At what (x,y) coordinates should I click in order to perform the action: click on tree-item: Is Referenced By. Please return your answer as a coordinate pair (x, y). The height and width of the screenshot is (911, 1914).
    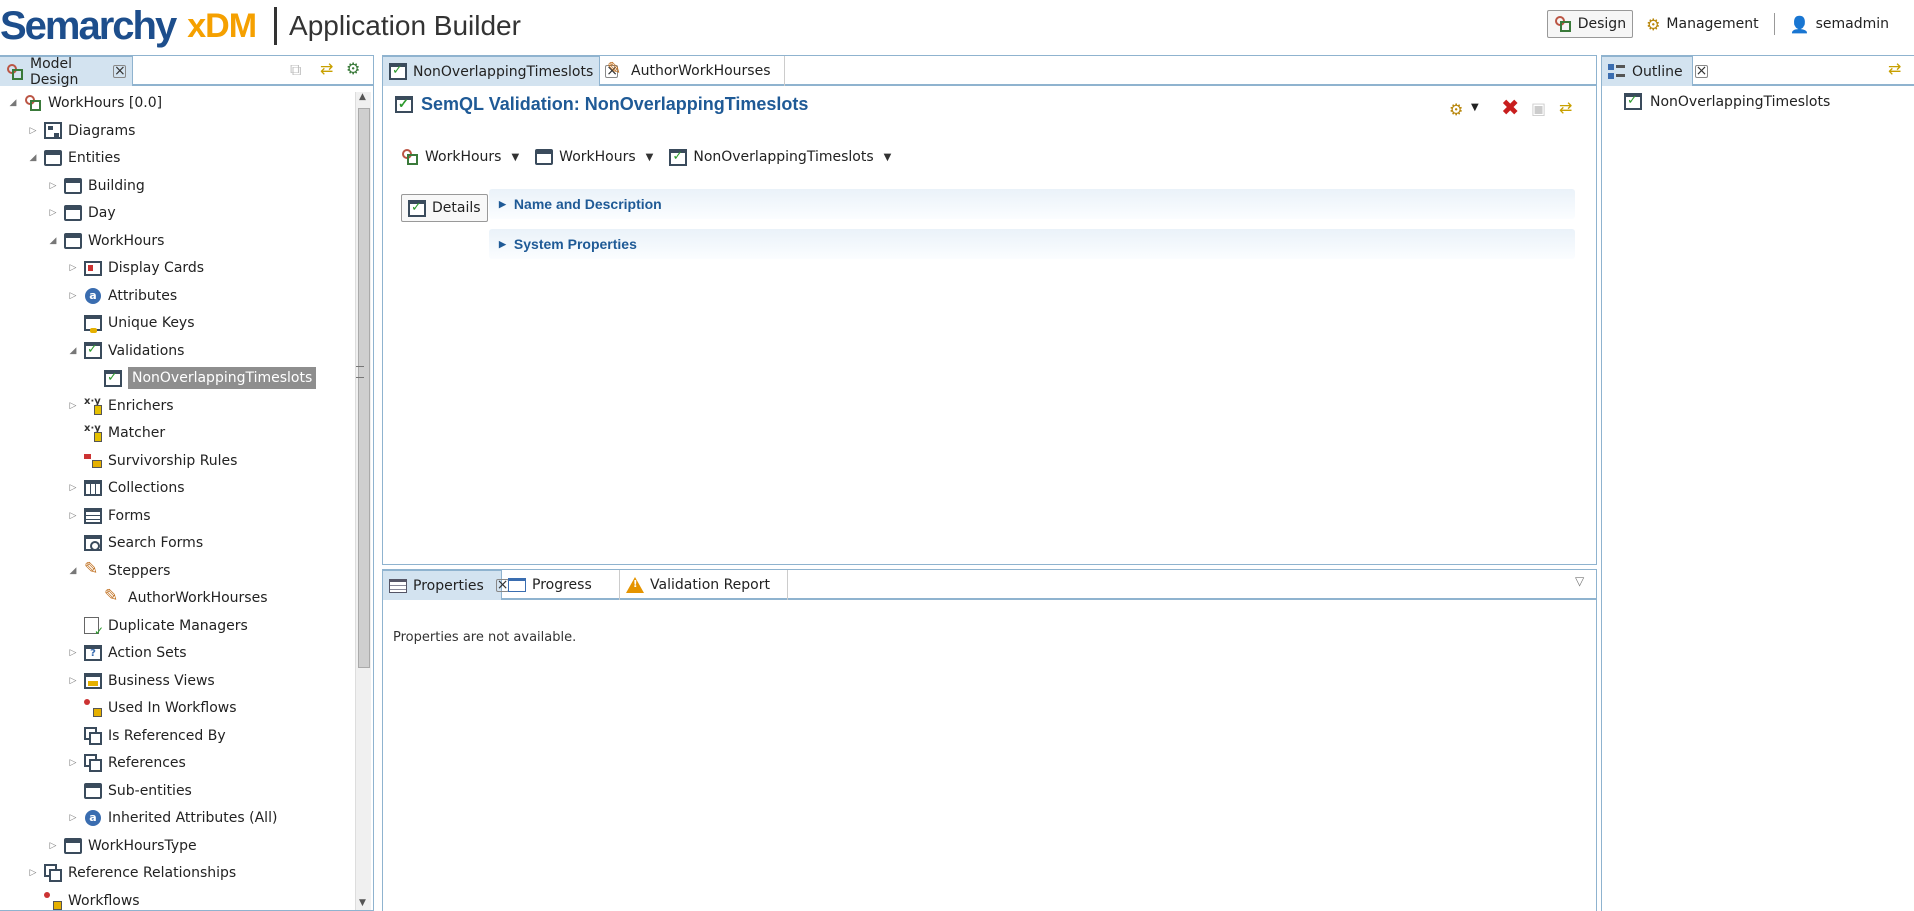
    Looking at the image, I should click on (147, 736).